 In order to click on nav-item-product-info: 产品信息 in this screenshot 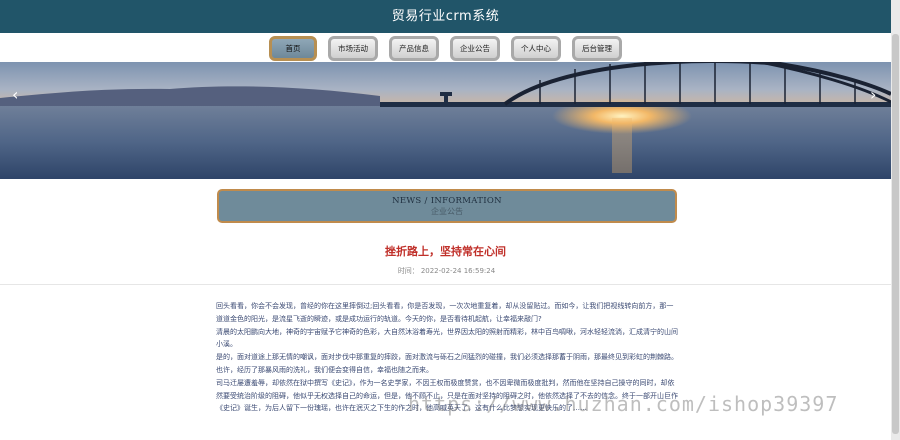, I will do `click(414, 48)`.